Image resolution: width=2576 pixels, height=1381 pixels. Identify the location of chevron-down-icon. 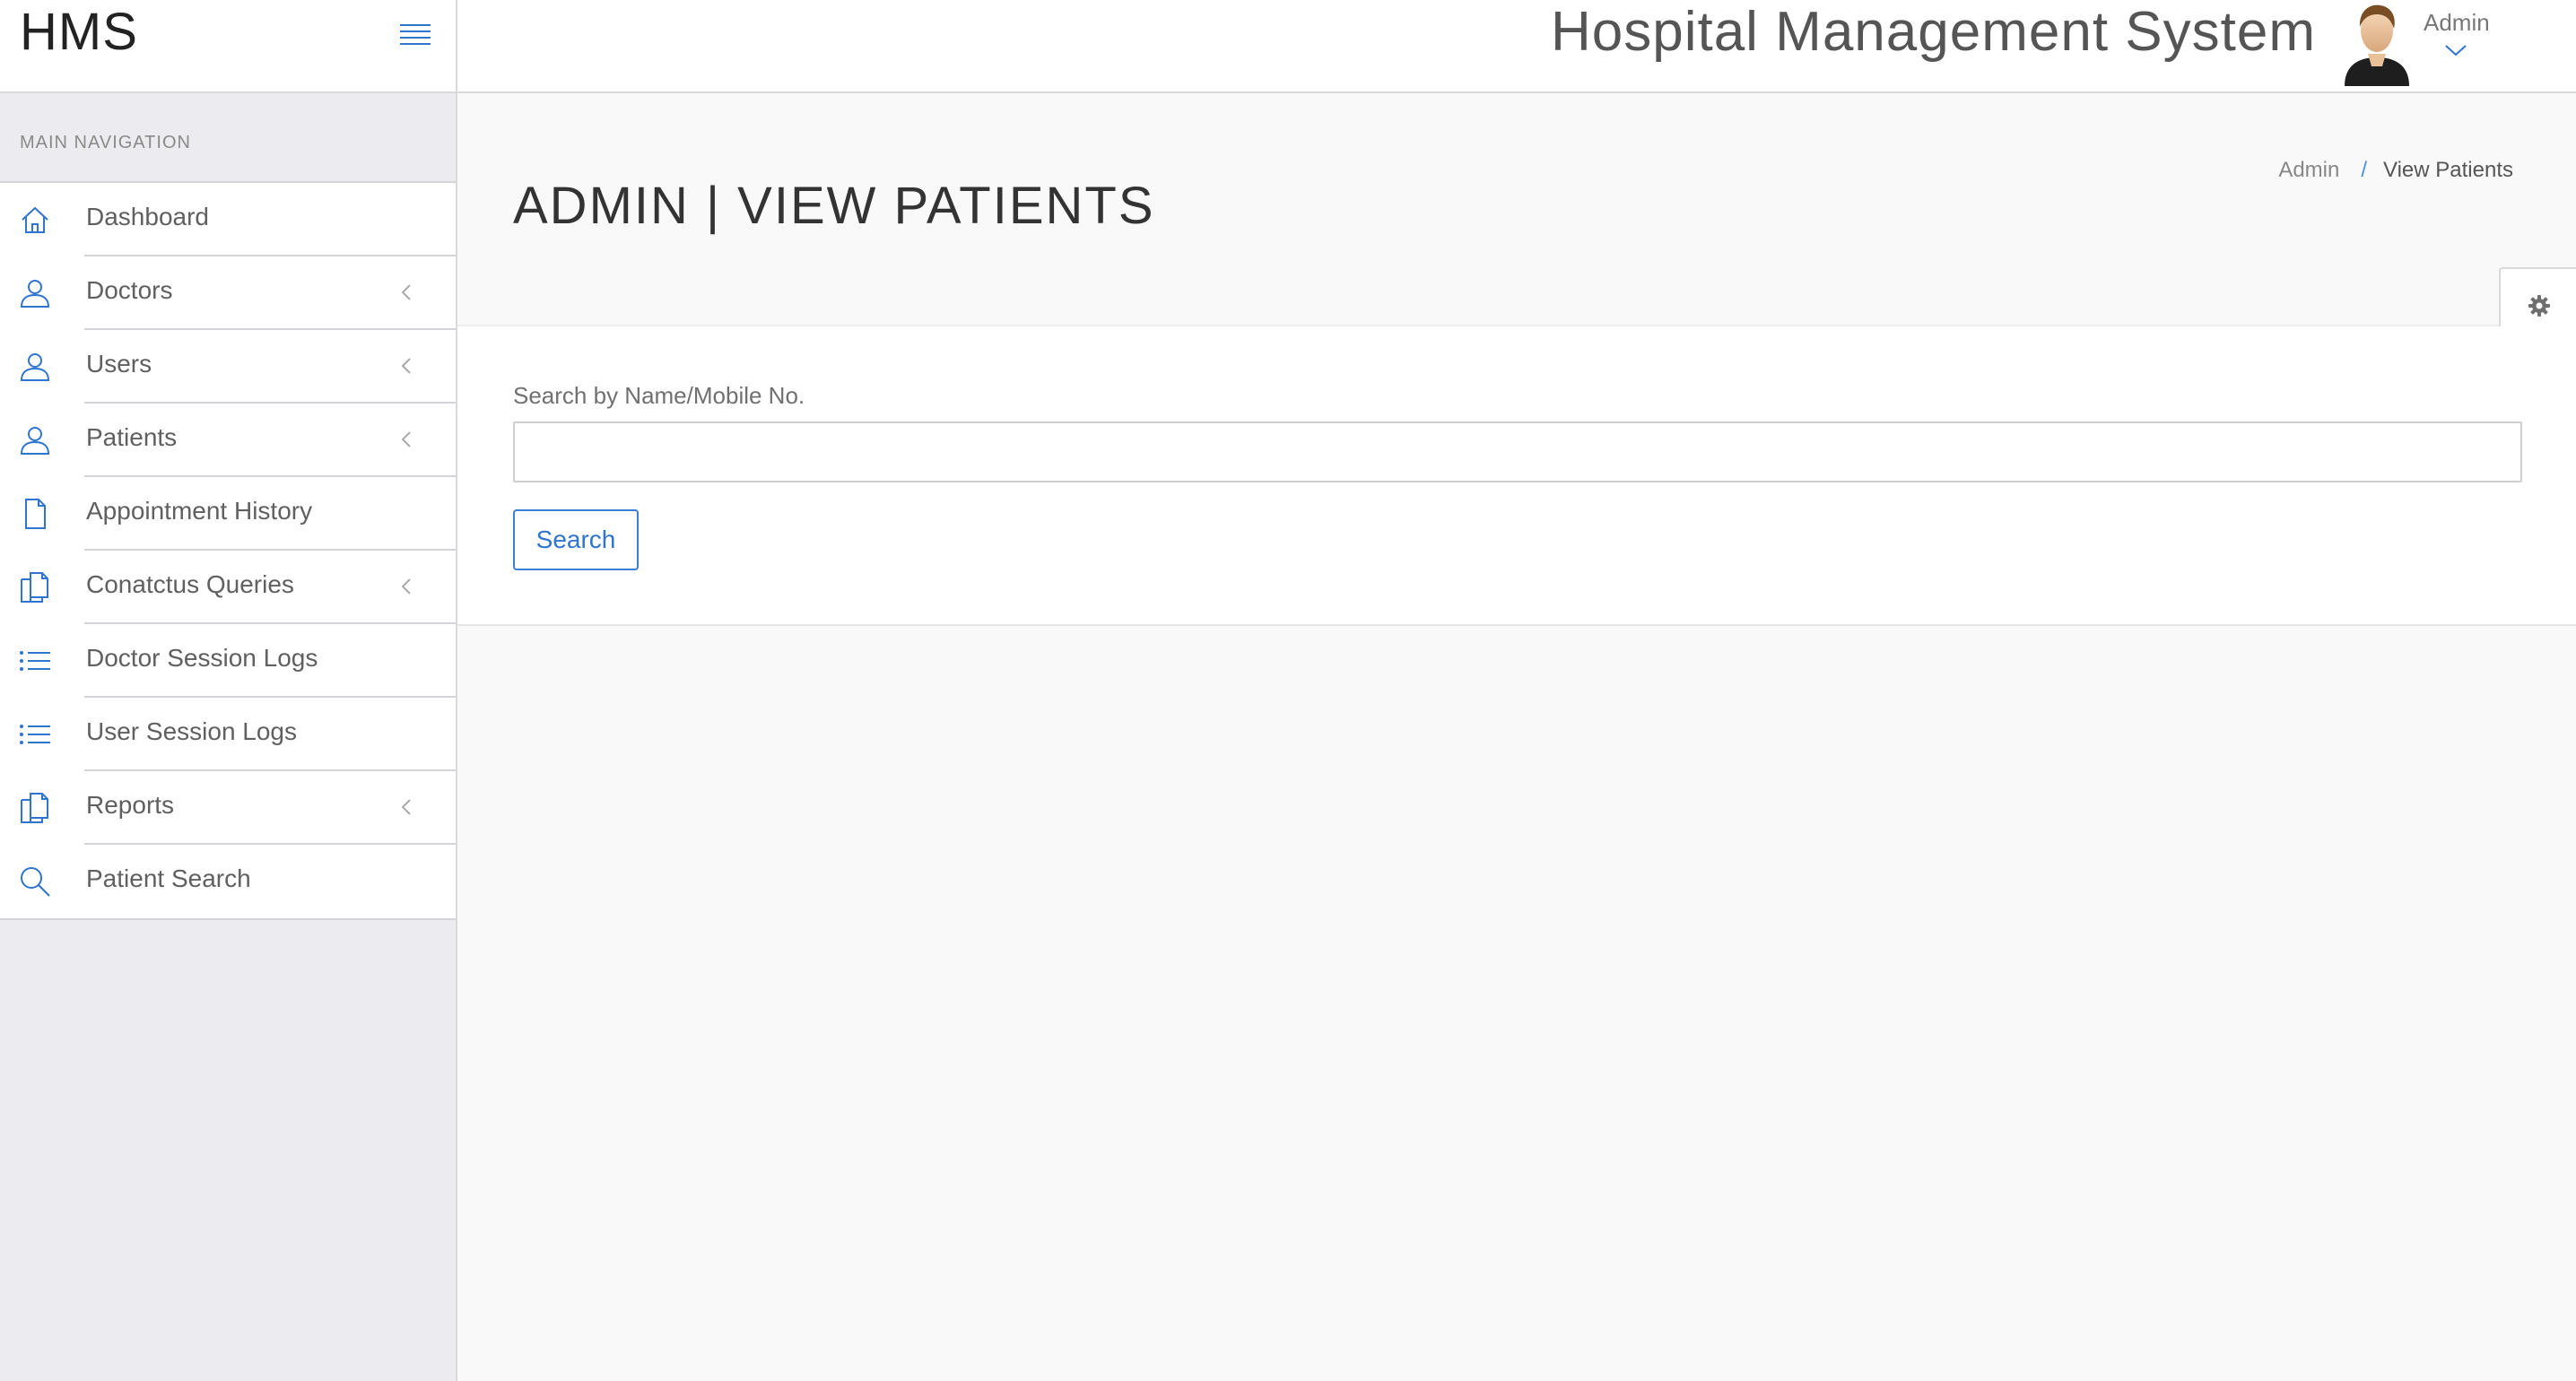
(2455, 50).